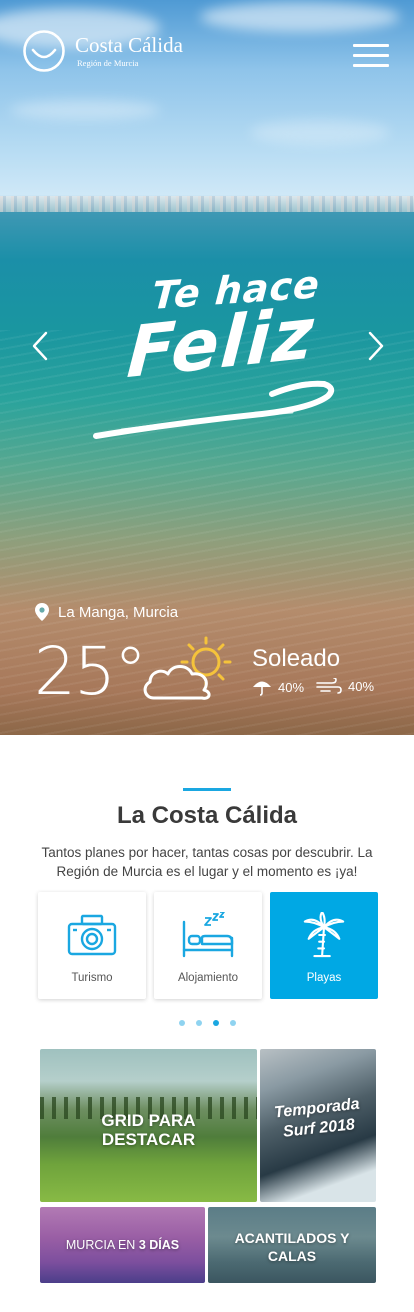 Image resolution: width=414 pixels, height=1312 pixels. I want to click on tile-label: GRID PARA DESTACAR, so click(148, 1130).